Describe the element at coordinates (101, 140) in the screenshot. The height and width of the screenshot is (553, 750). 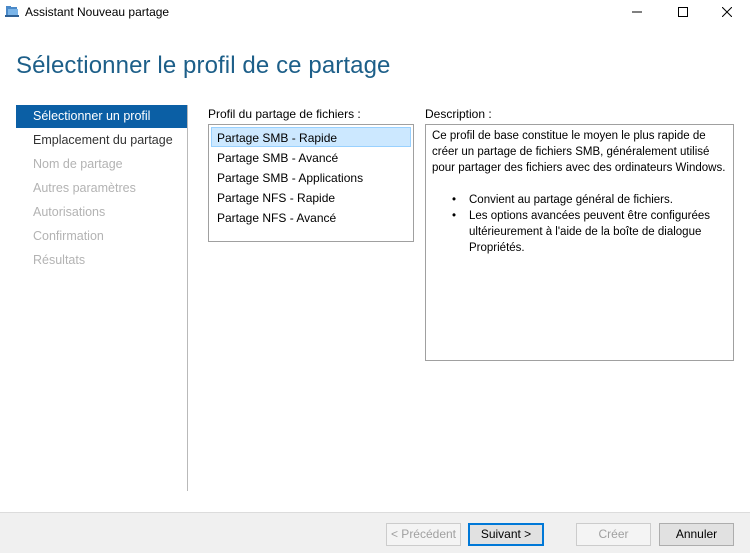
I see `nav-item-share-location: Emplacement du partage` at that location.